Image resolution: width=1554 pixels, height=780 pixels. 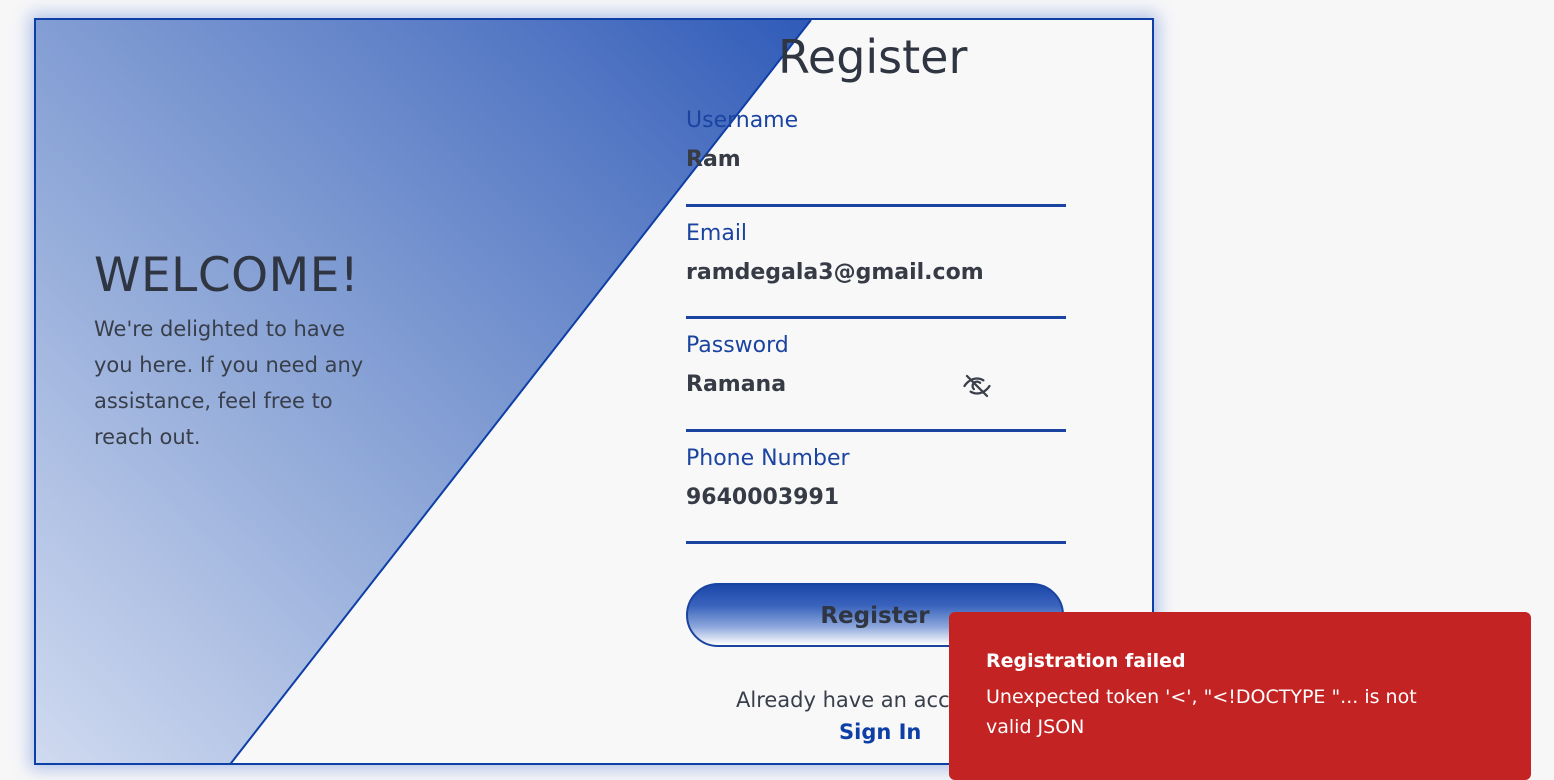 I want to click on register-title: Register, so click(x=873, y=57).